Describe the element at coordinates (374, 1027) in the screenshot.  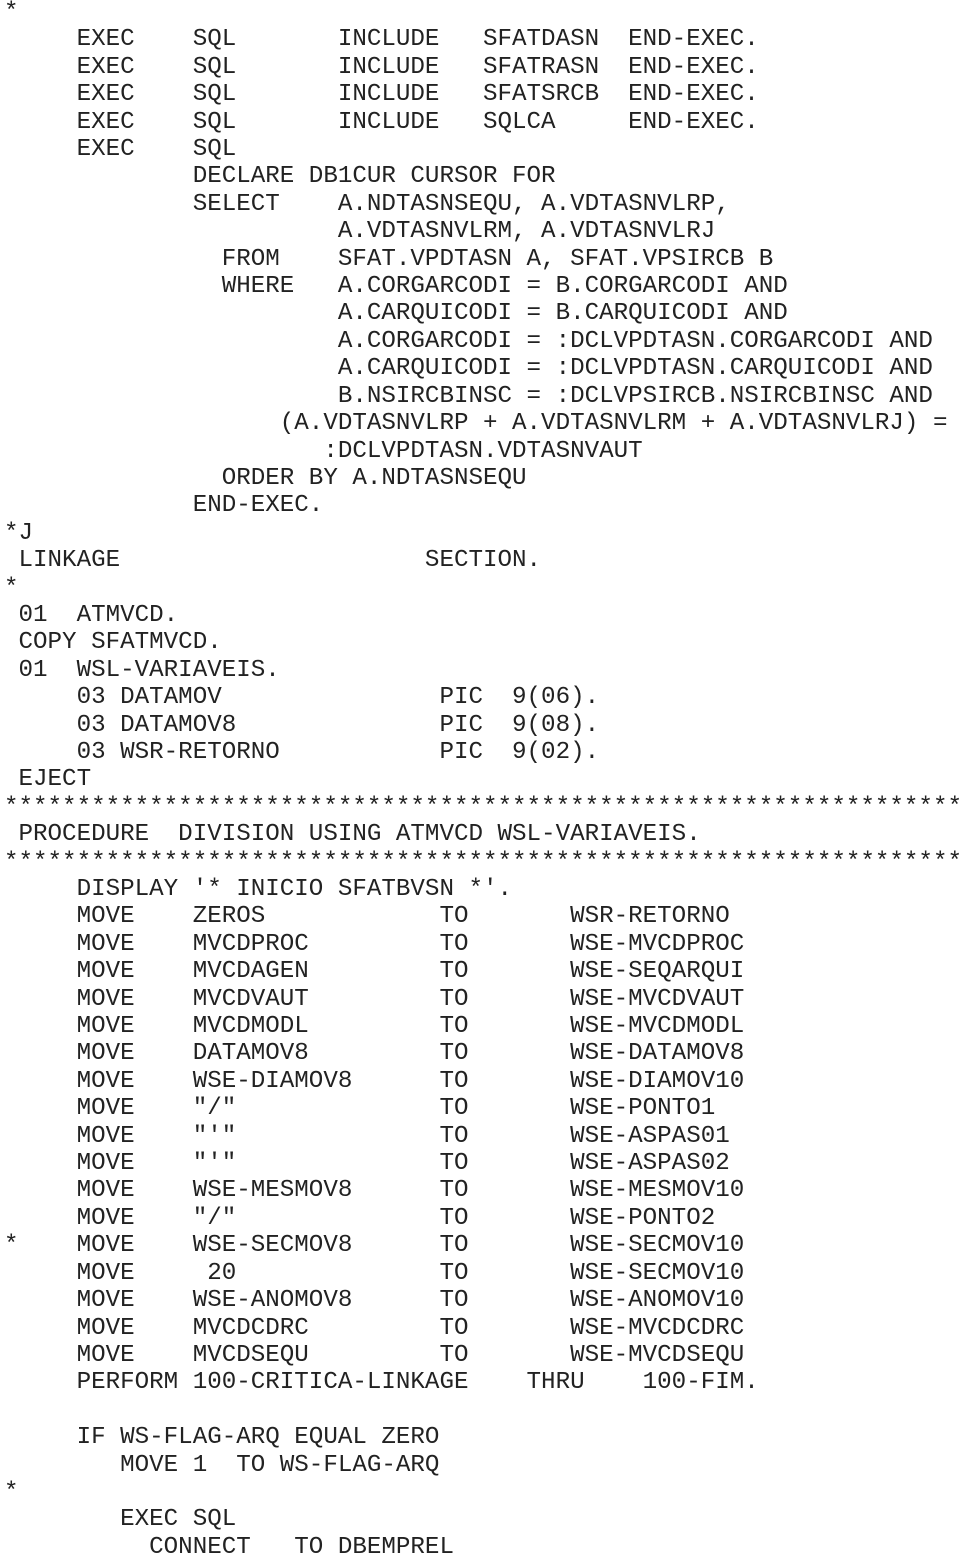
I see `move-statement: MOVE MVCDMODL TO WSE-MVCDMODL` at that location.